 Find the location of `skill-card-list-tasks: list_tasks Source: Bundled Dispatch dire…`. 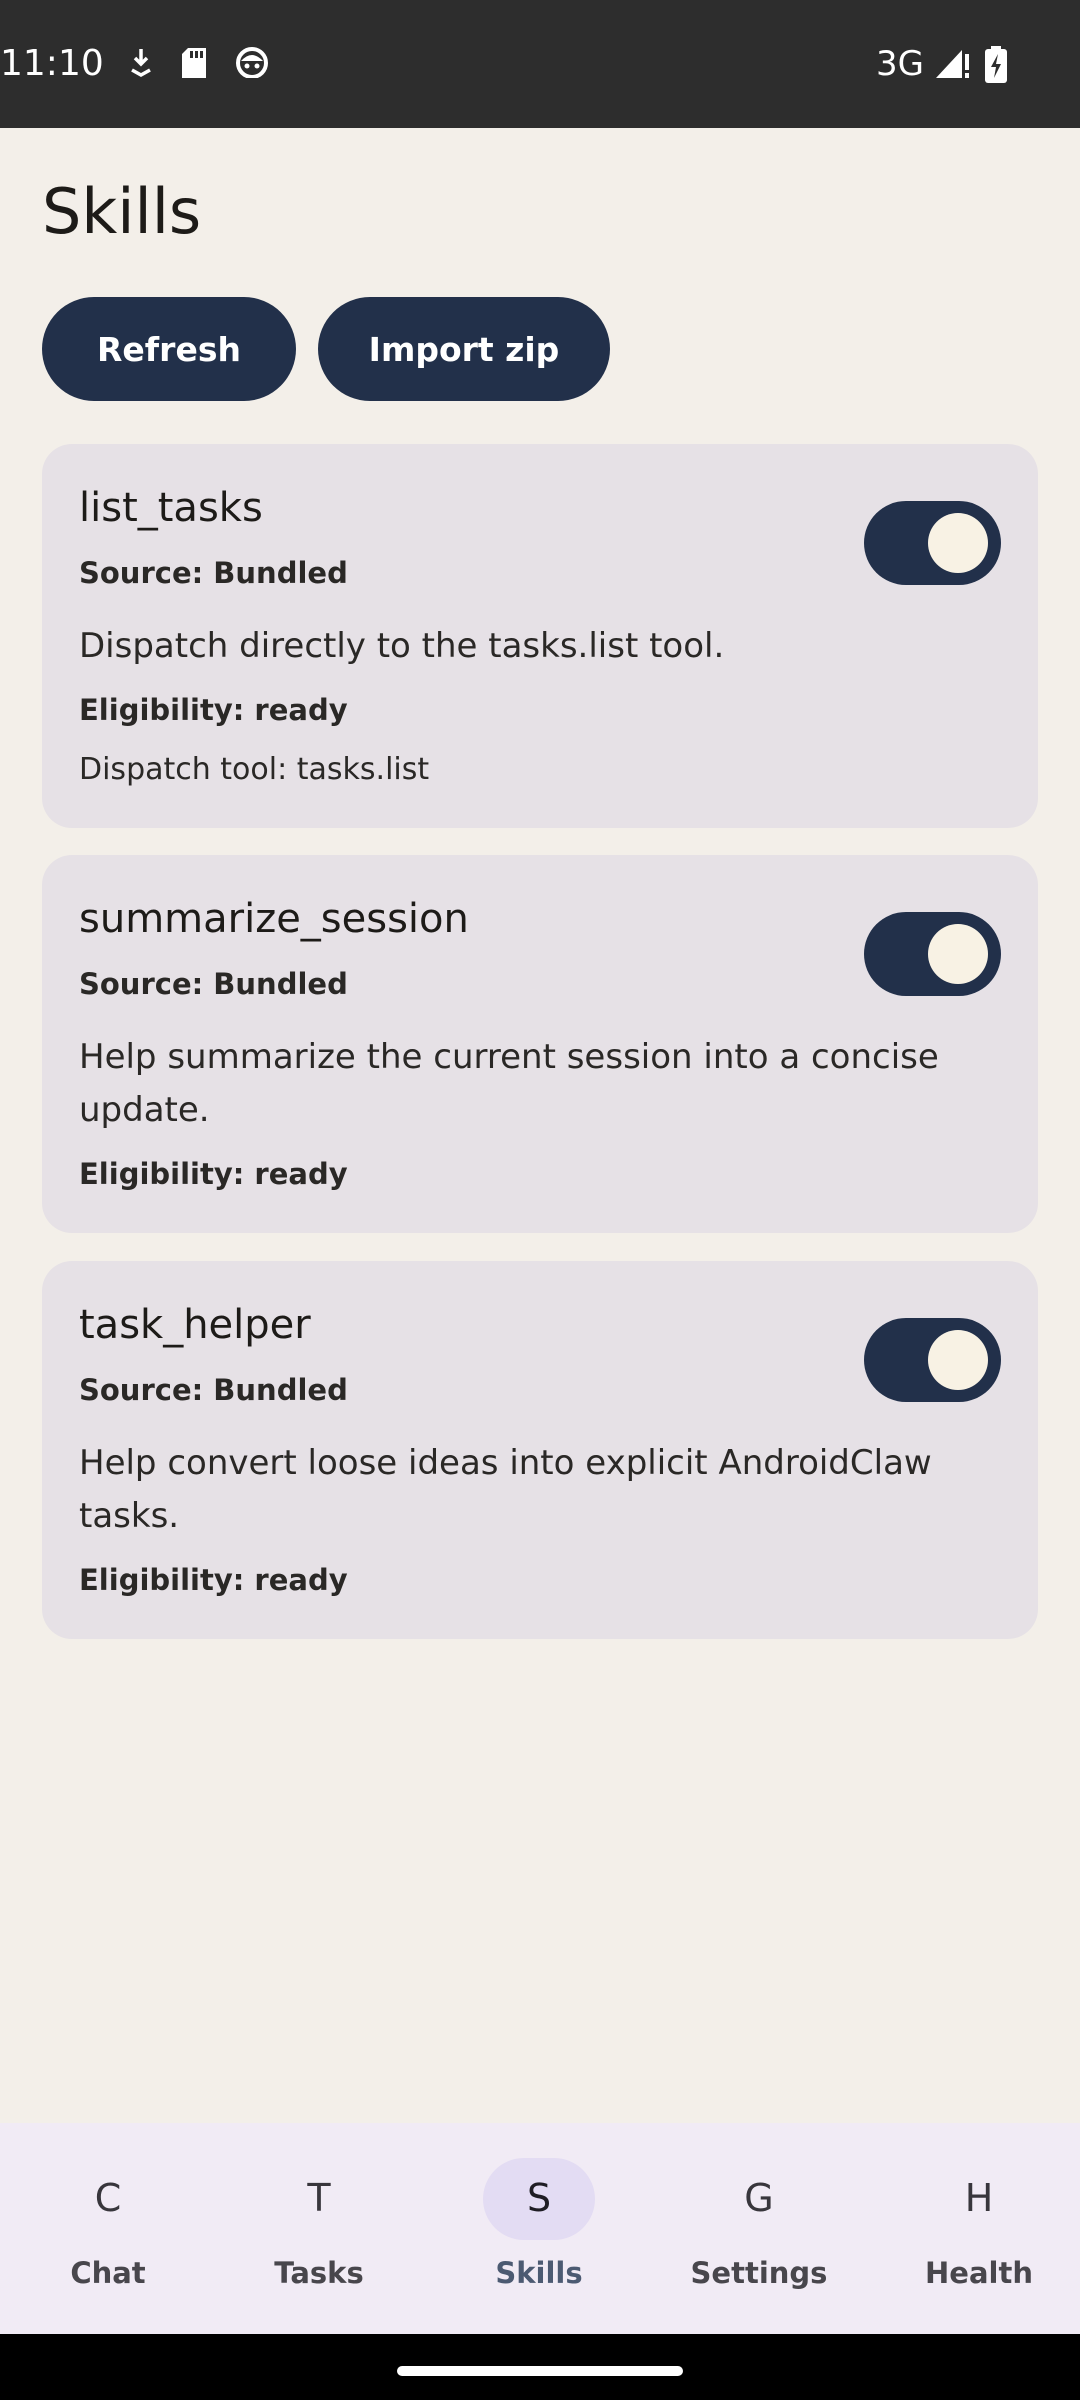

skill-card-list-tasks: list_tasks Source: Bundled Dispatch dire… is located at coordinates (540, 636).